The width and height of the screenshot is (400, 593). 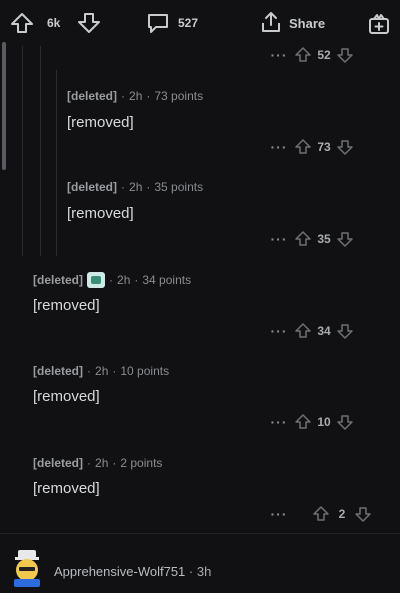 I want to click on comment-time: 3h, so click(x=204, y=571).